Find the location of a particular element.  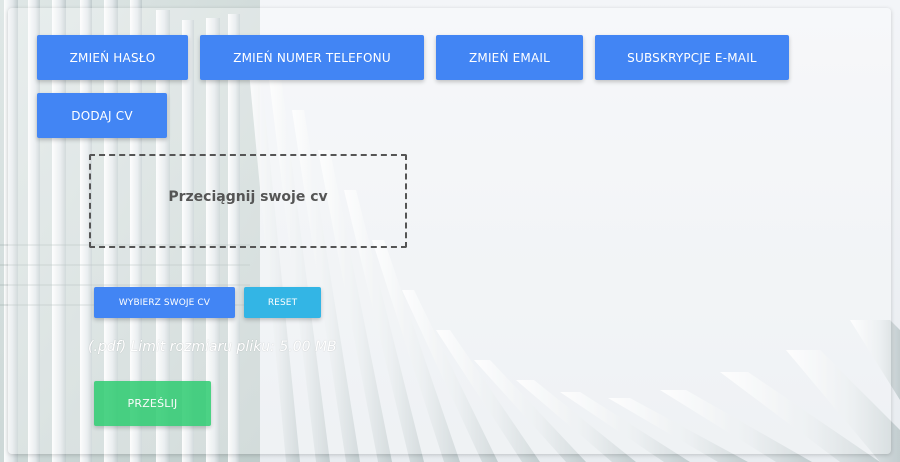

file-size-hint: (.pdf) Limit rozmiaru pliku: 5.00 MB is located at coordinates (212, 347).